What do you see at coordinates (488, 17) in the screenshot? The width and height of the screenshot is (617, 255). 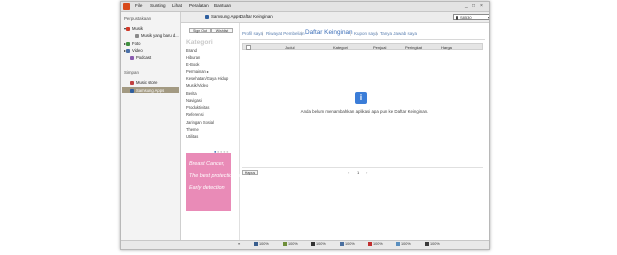 I see `chevron-down-icon: ▾` at bounding box center [488, 17].